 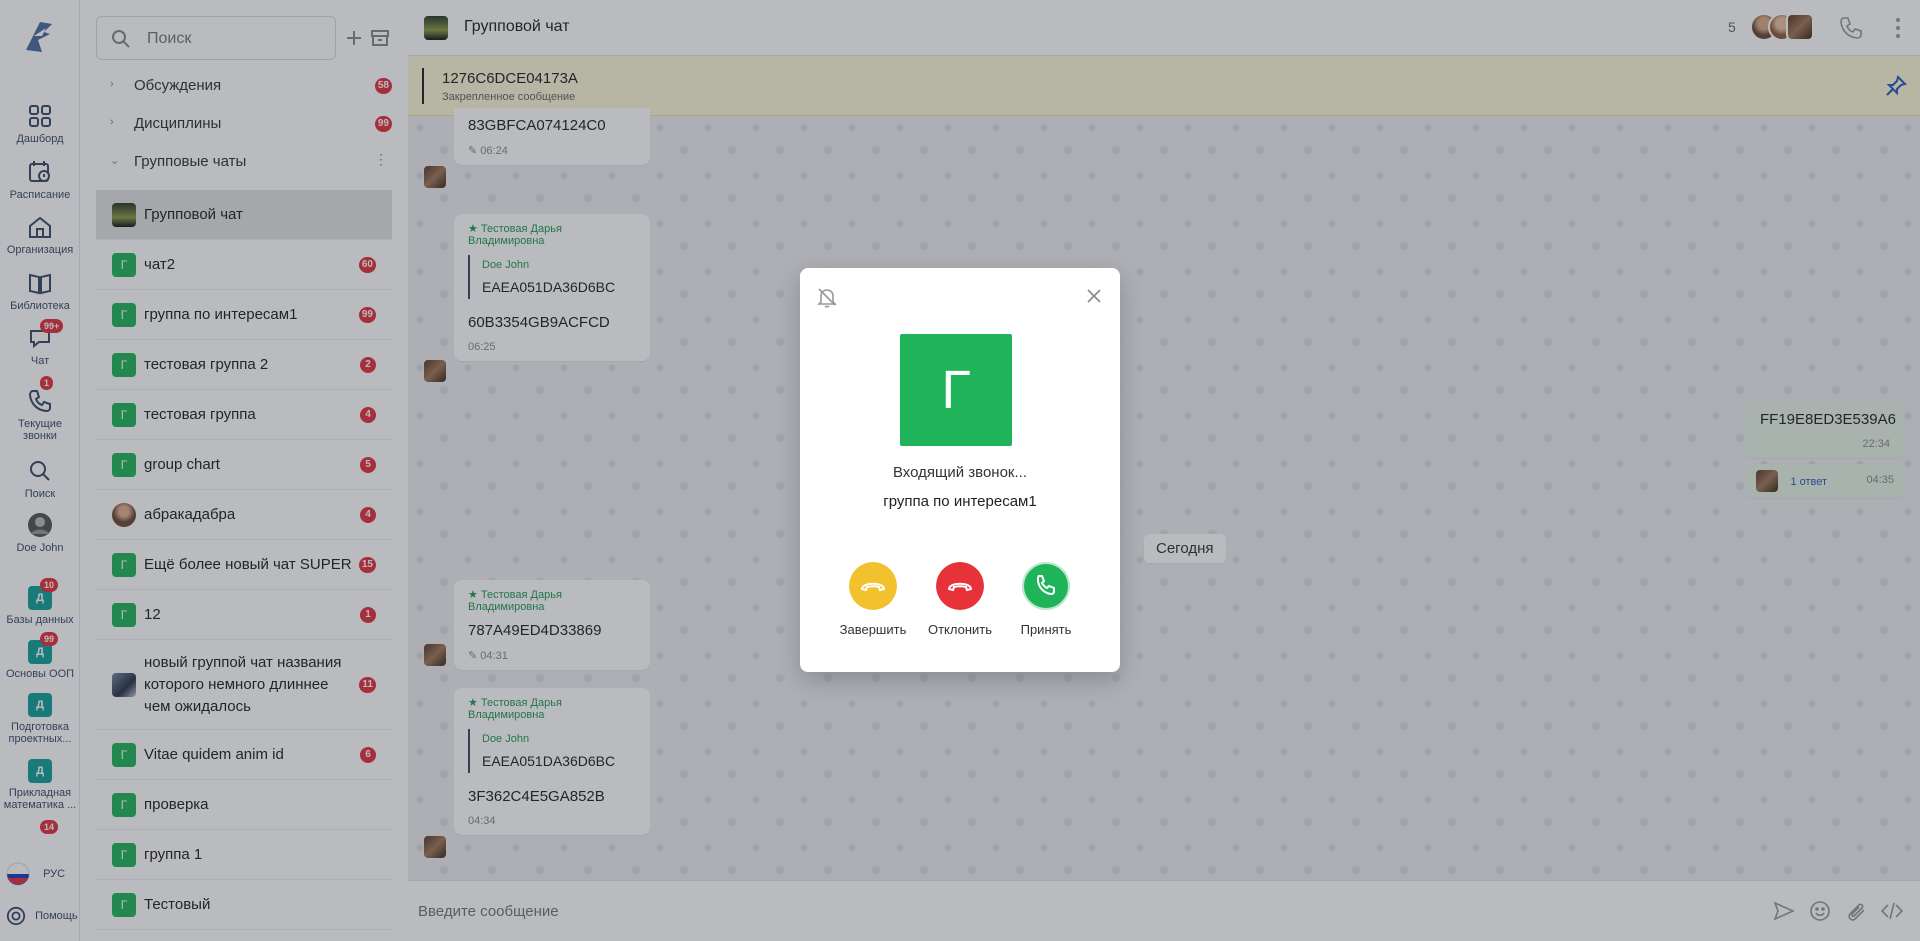 What do you see at coordinates (873, 629) in the screenshot?
I see `button-label: Завершить` at bounding box center [873, 629].